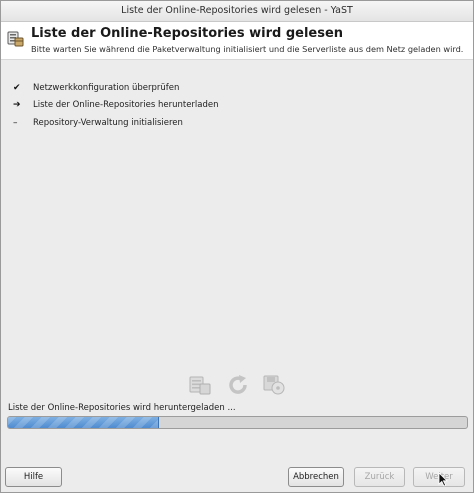 This screenshot has height=493, width=474. Describe the element at coordinates (108, 123) in the screenshot. I see `step-label: Repository-Verwaltung initialisieren` at that location.